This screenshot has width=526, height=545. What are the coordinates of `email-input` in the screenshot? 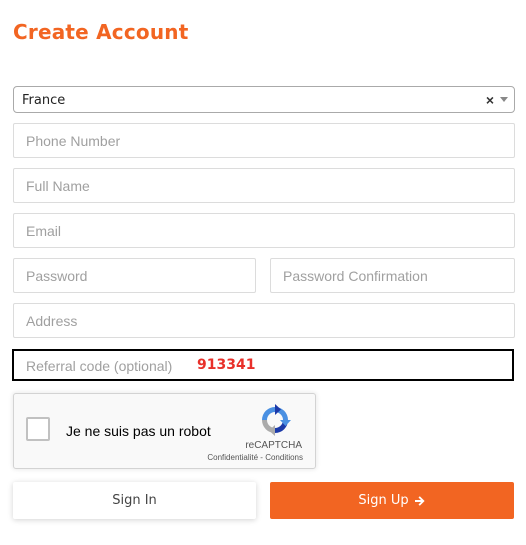 It's located at (264, 230).